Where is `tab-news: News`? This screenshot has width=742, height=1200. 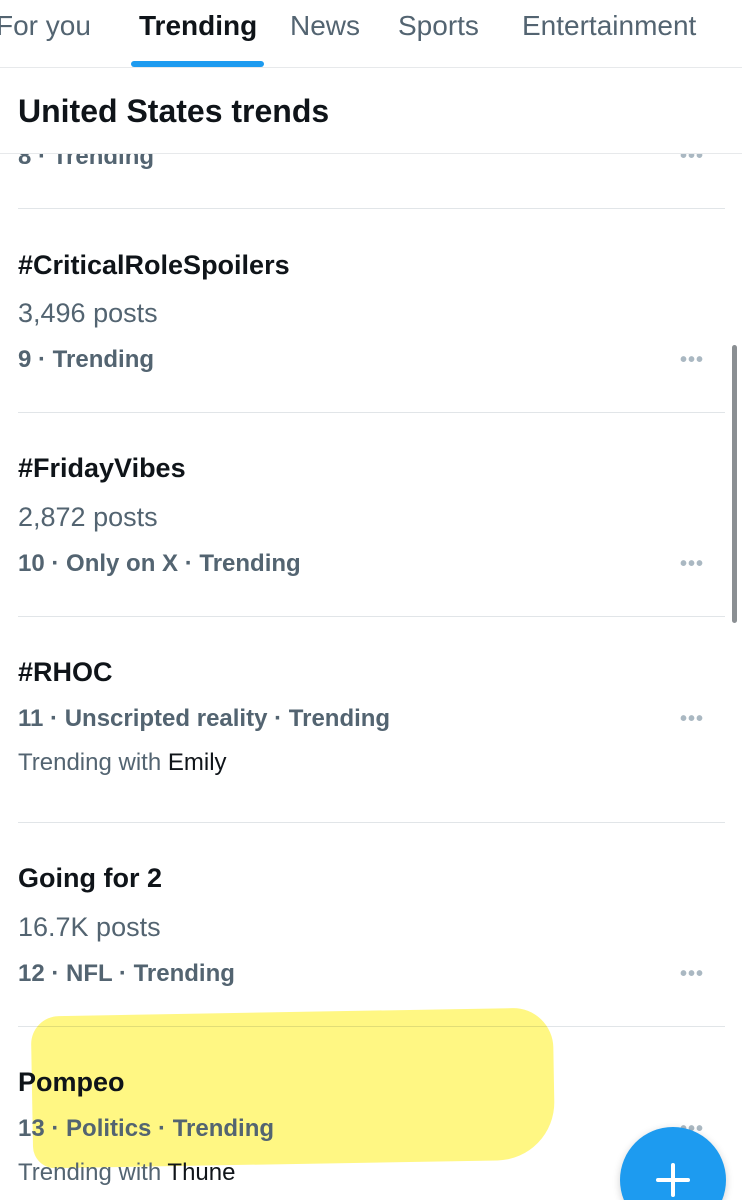
tab-news: News is located at coordinates (325, 26).